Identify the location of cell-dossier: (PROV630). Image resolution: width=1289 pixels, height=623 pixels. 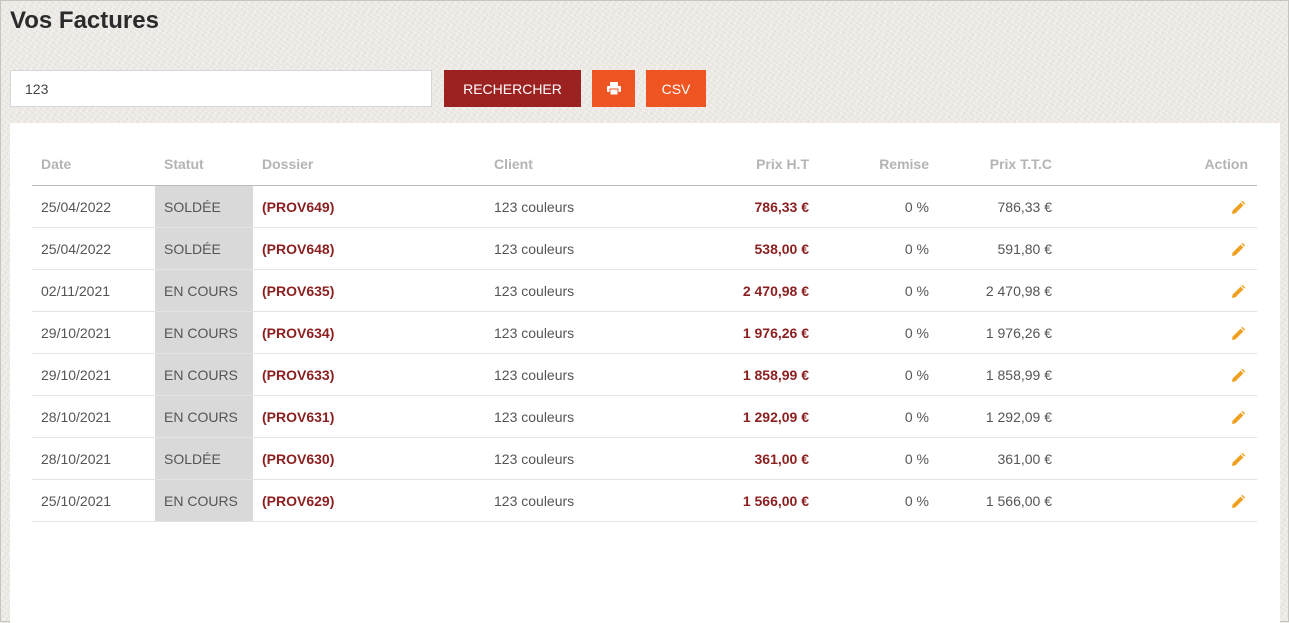
(369, 458).